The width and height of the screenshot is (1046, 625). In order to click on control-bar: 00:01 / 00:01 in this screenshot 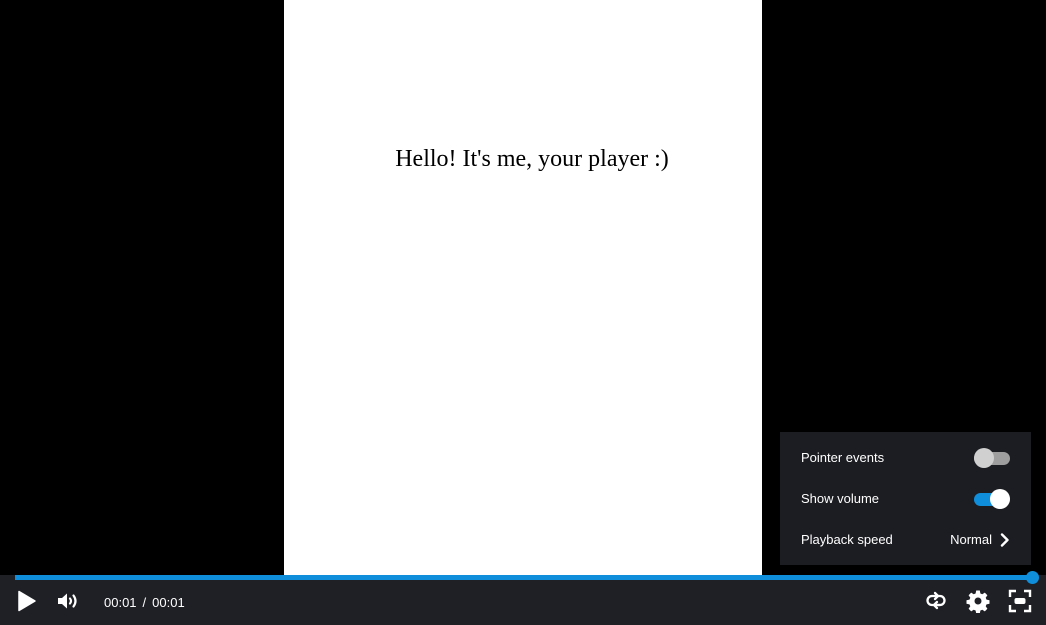, I will do `click(523, 598)`.